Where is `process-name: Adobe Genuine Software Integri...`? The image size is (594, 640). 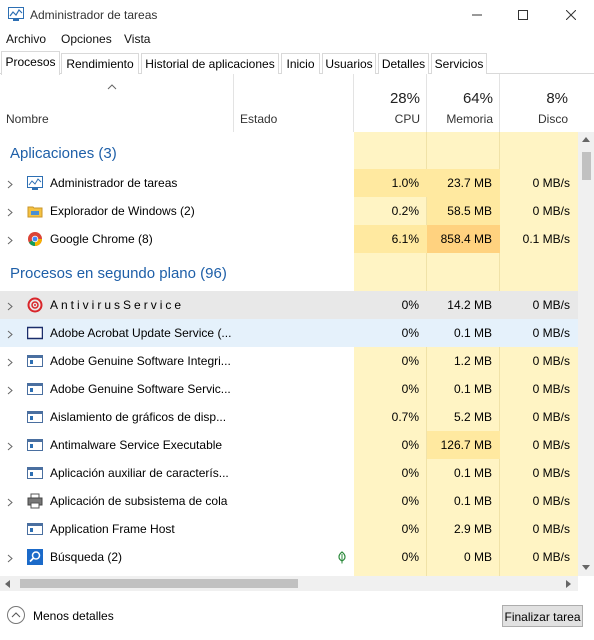
process-name: Adobe Genuine Software Integri... is located at coordinates (140, 361).